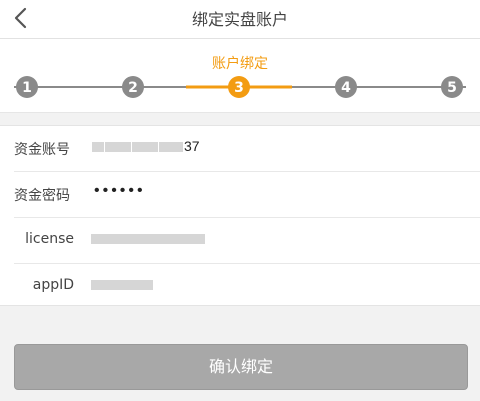 This screenshot has height=401, width=480. What do you see at coordinates (241, 367) in the screenshot?
I see `confirm-bind-button: 确认绑定` at bounding box center [241, 367].